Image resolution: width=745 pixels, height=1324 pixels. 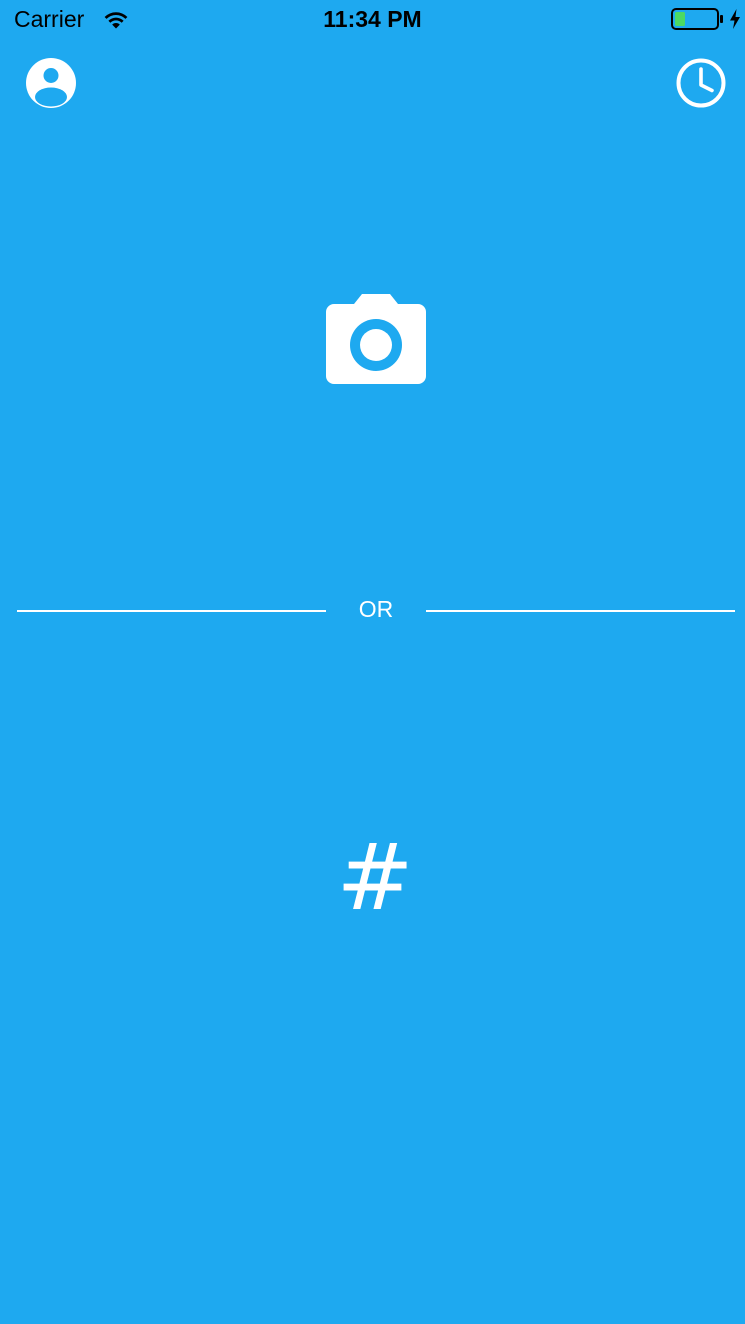 What do you see at coordinates (375, 878) in the screenshot?
I see `hashtag-button: #` at bounding box center [375, 878].